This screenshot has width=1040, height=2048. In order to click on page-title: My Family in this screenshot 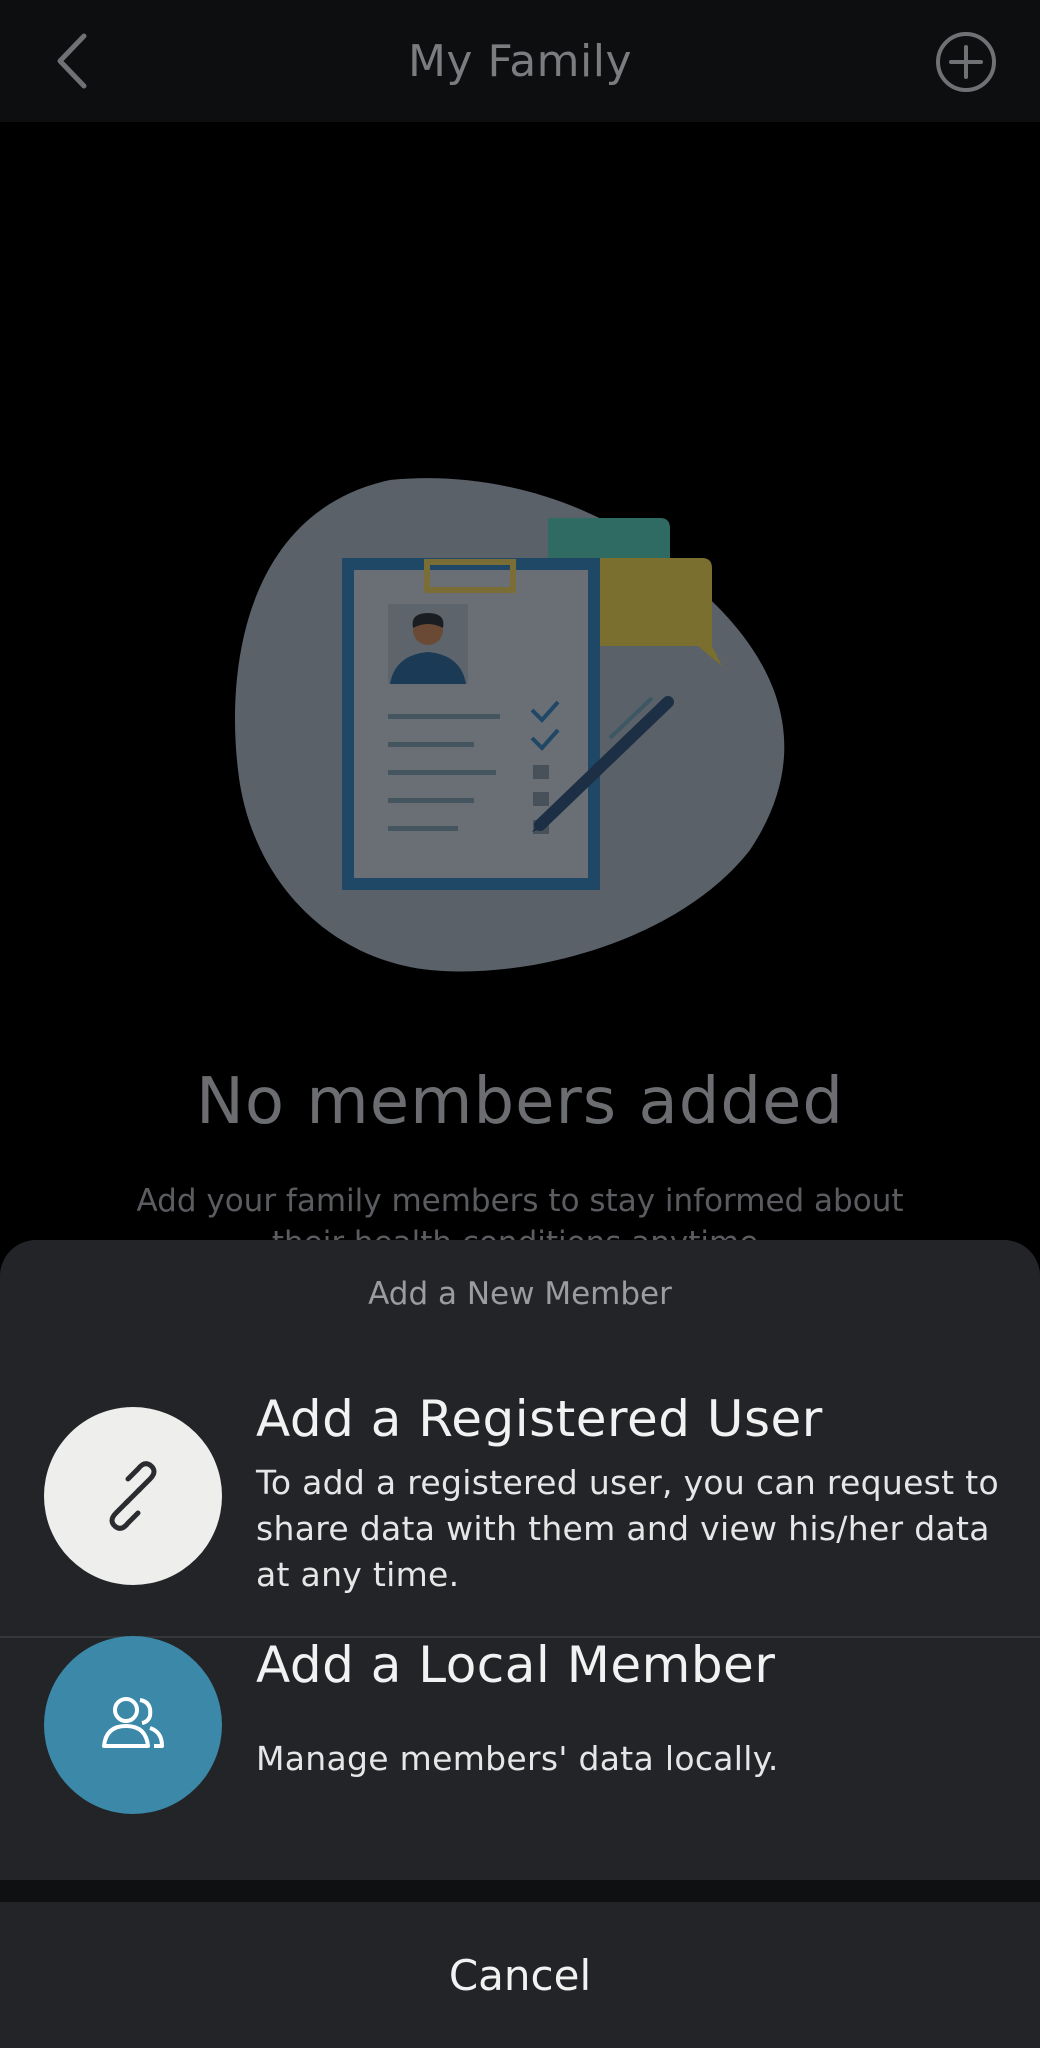, I will do `click(520, 61)`.